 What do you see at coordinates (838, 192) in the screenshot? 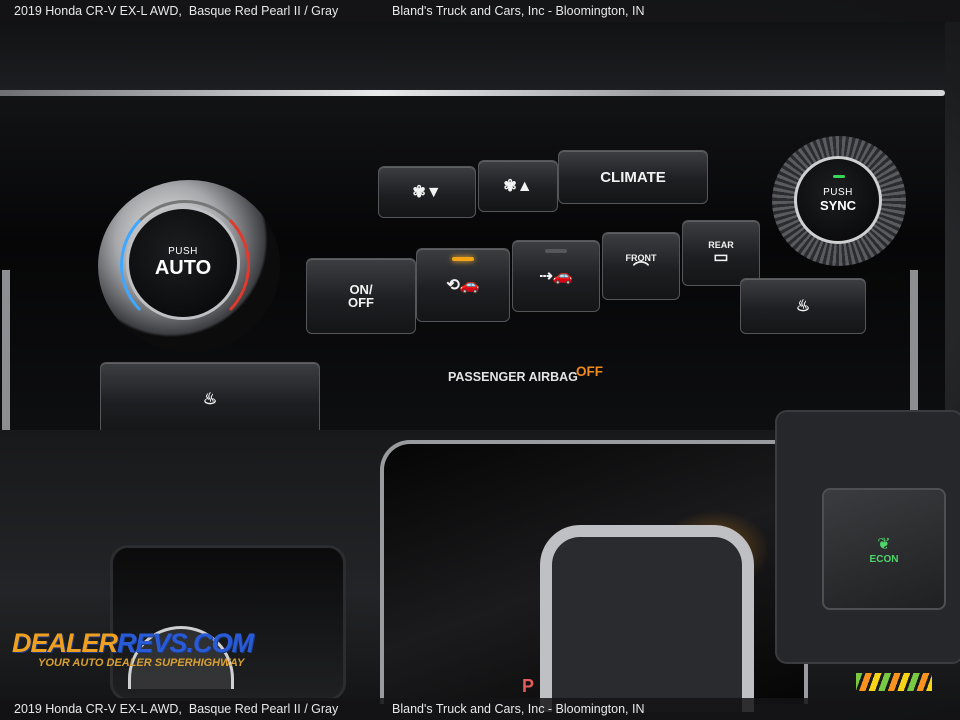
I see `sync-push-label: PUSH` at bounding box center [838, 192].